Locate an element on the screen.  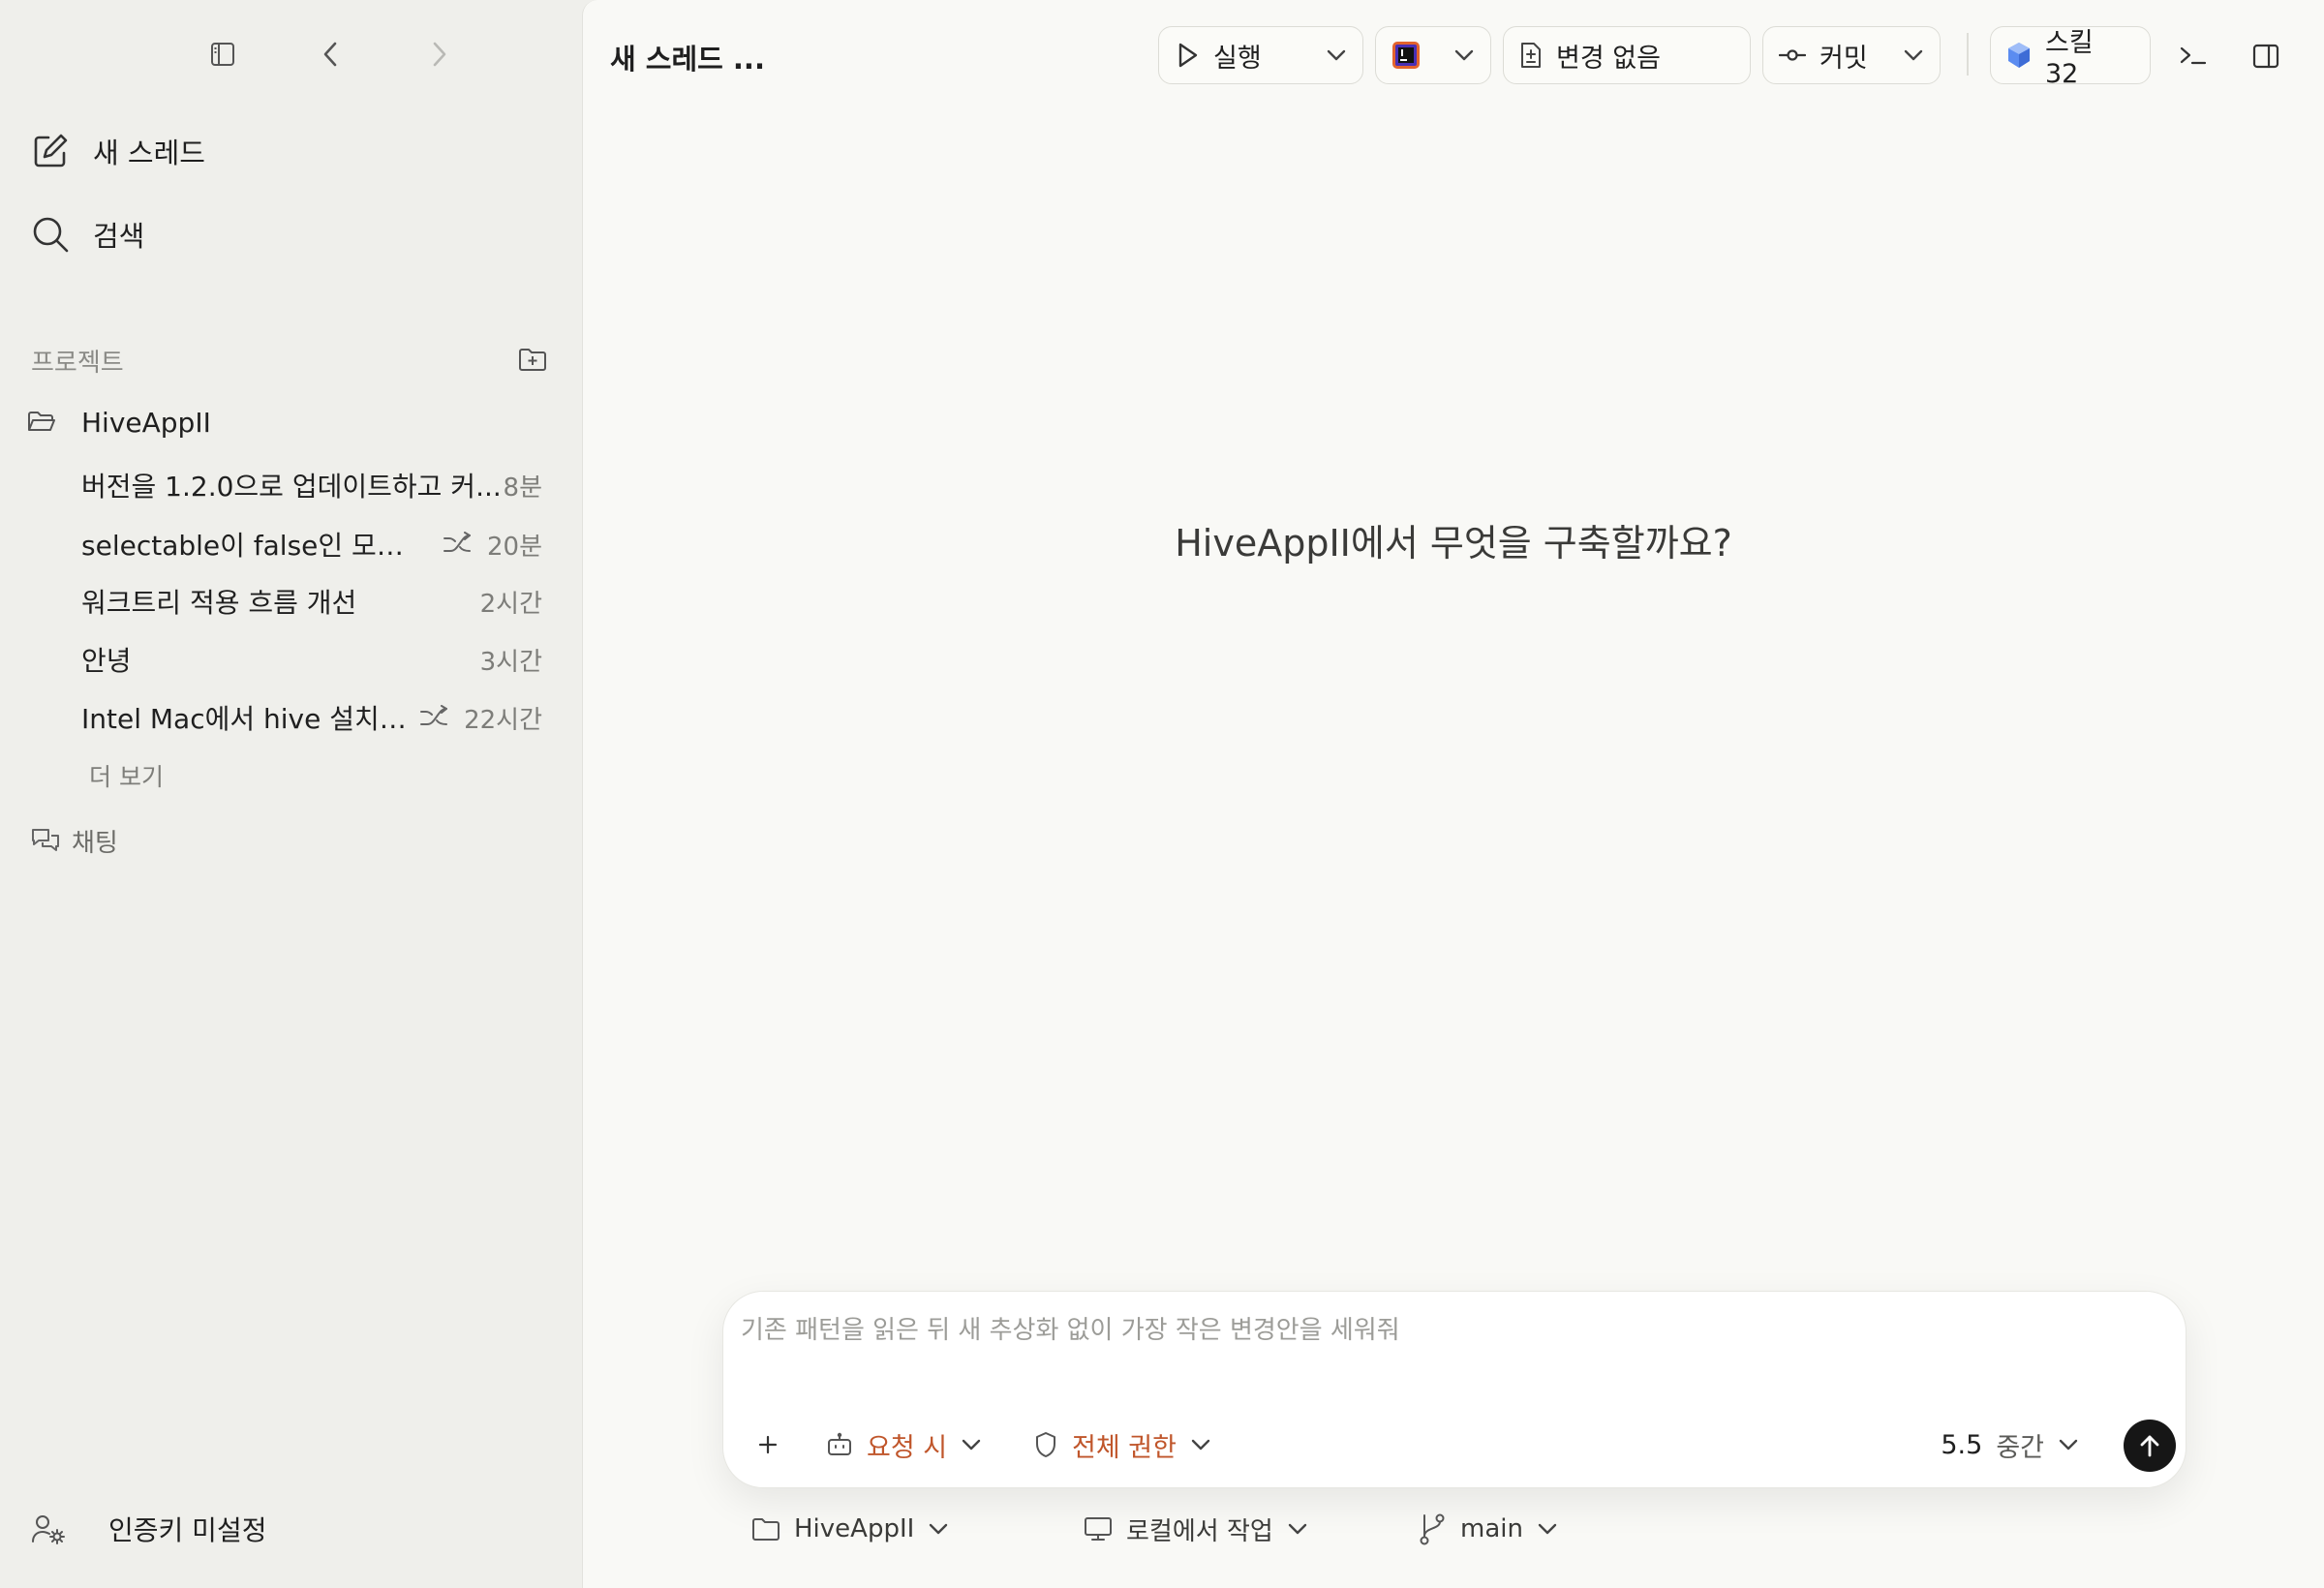
monitor-icon is located at coordinates (1098, 1528).